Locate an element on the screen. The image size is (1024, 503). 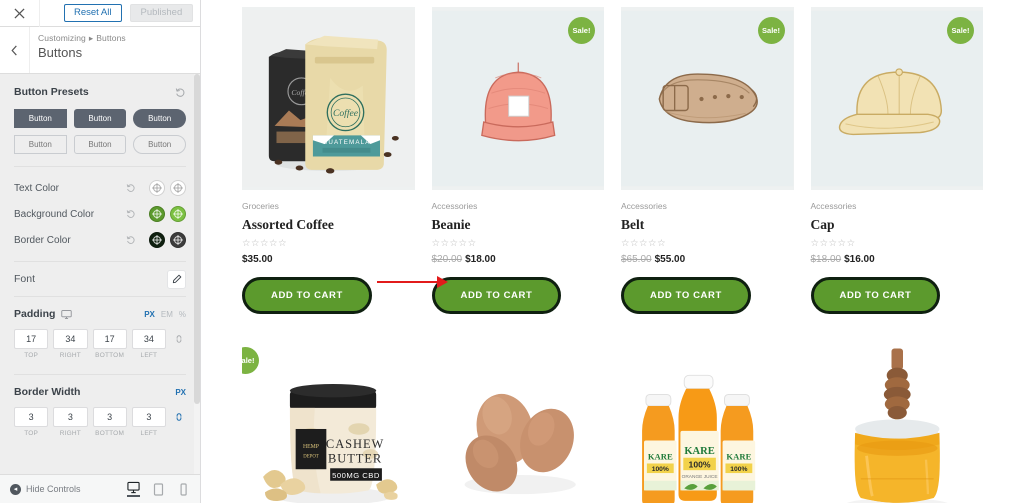
border-width-right-input: 3 is located at coordinates (70, 417).